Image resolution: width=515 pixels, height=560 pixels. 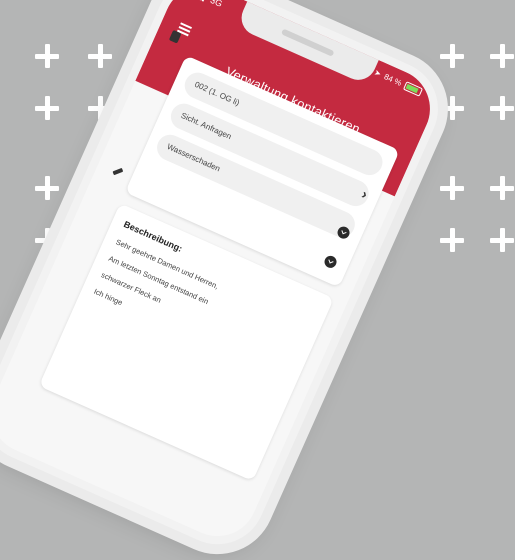 What do you see at coordinates (201, 1) in the screenshot?
I see `signal-icon` at bounding box center [201, 1].